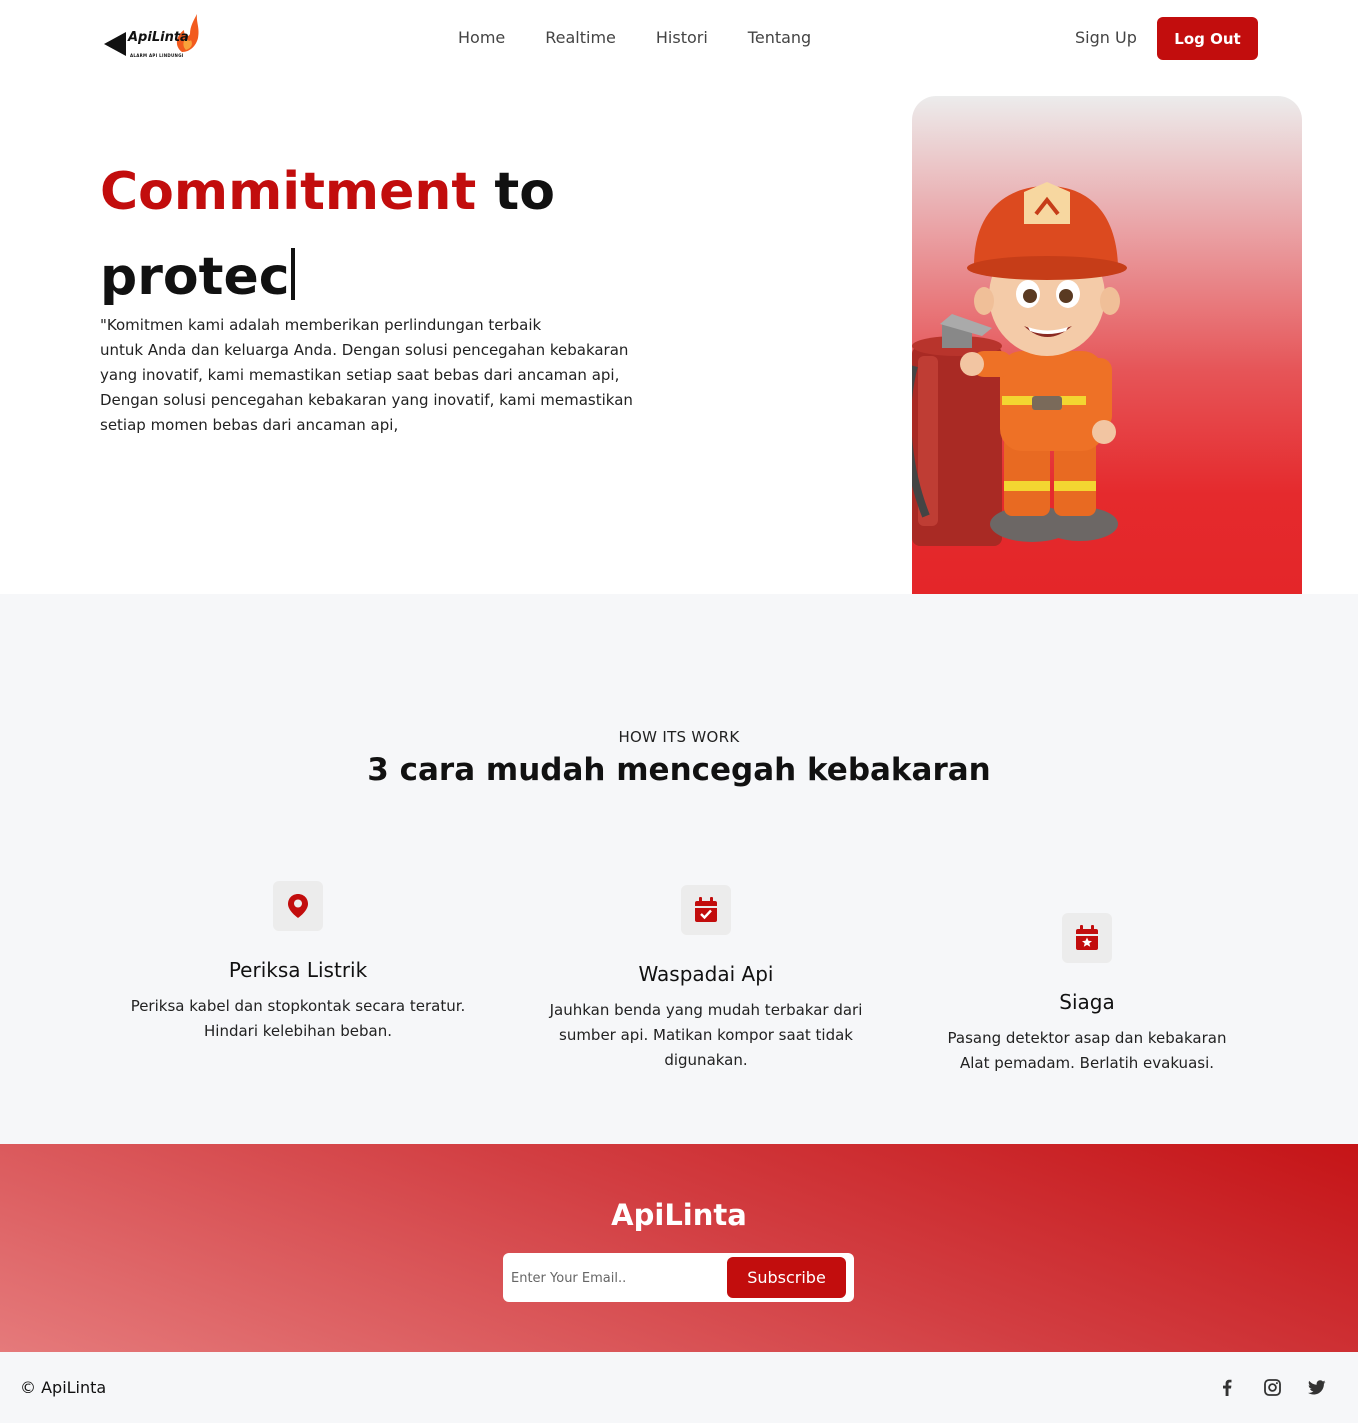  I want to click on subscribe-form: Subscribe, so click(678, 1277).